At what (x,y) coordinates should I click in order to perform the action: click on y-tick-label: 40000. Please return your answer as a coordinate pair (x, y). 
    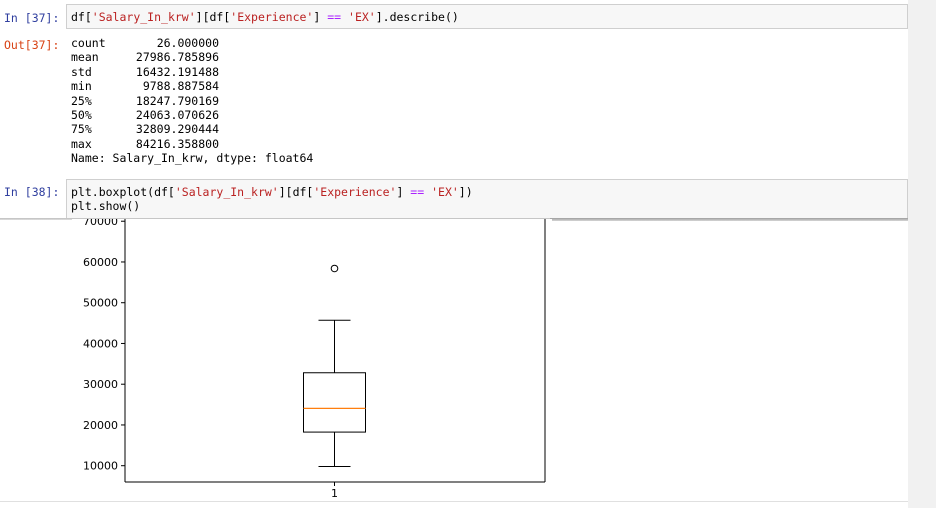
    Looking at the image, I should click on (100, 343).